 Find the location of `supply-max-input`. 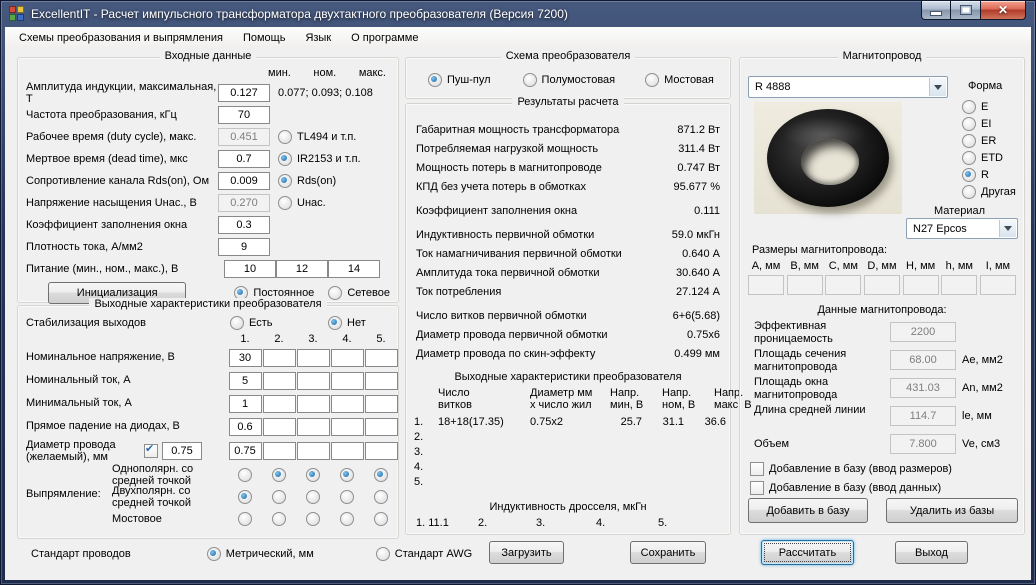

supply-max-input is located at coordinates (354, 269).